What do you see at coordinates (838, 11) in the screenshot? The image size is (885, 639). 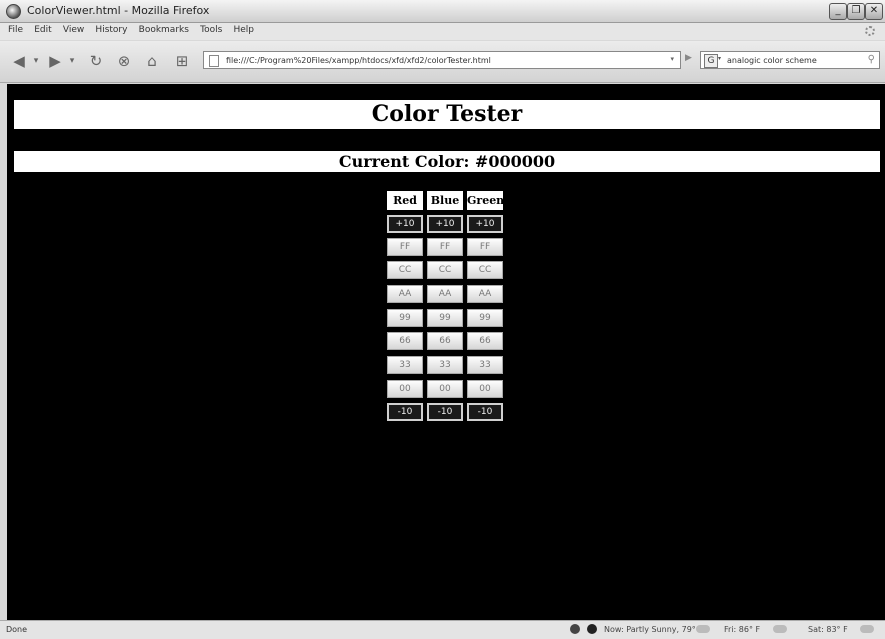 I see `minimize-button: _` at bounding box center [838, 11].